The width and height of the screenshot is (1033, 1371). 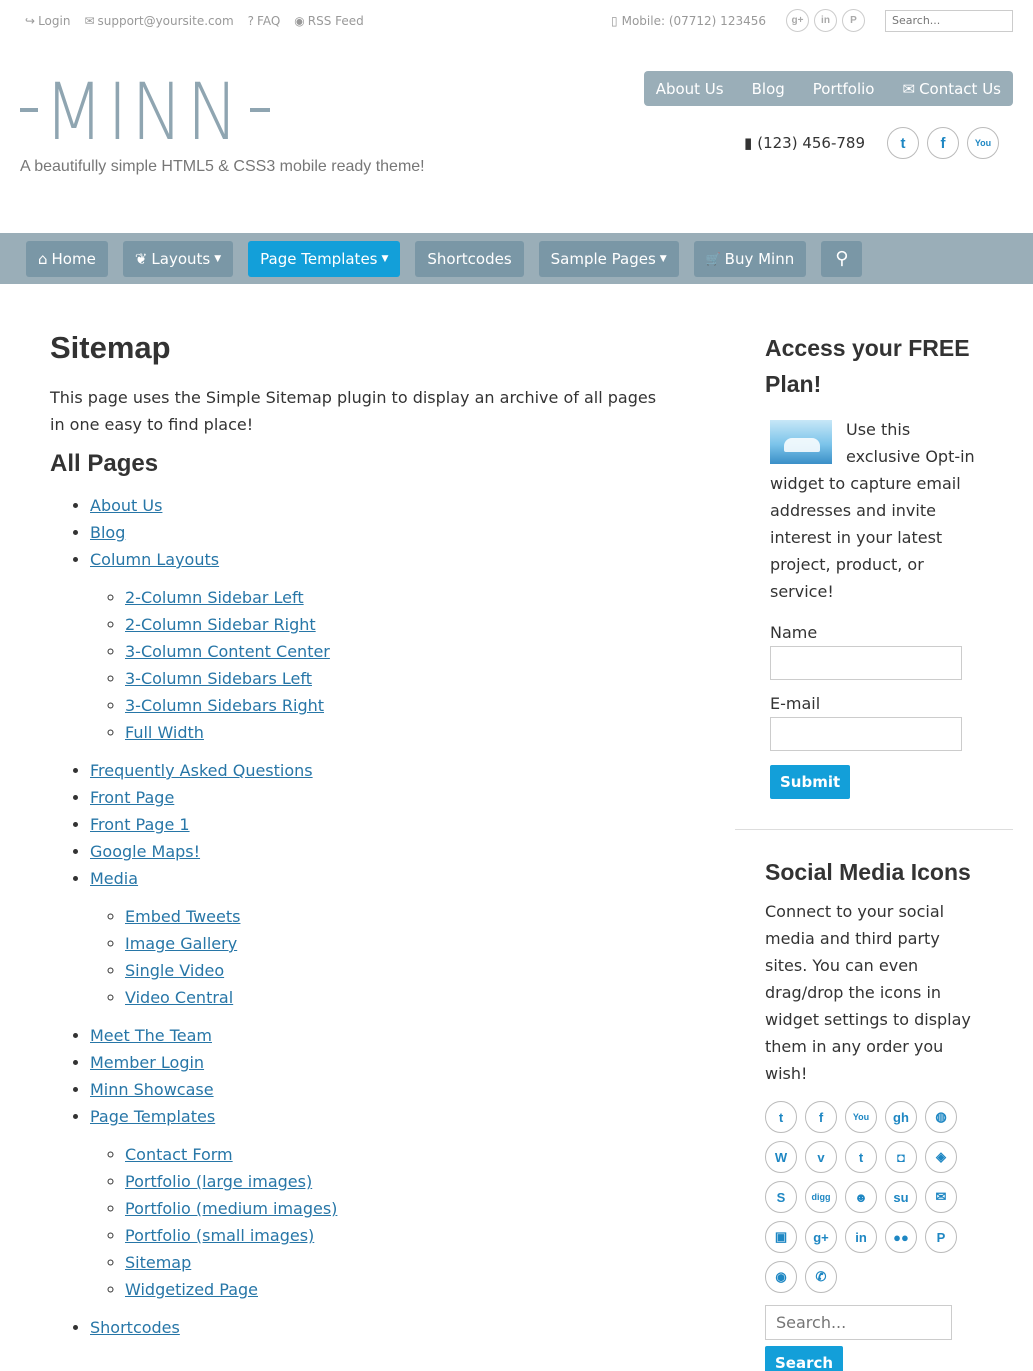 What do you see at coordinates (158, 21) in the screenshot?
I see `top-link-support-yoursite-com: ✉ support@yoursite.com` at bounding box center [158, 21].